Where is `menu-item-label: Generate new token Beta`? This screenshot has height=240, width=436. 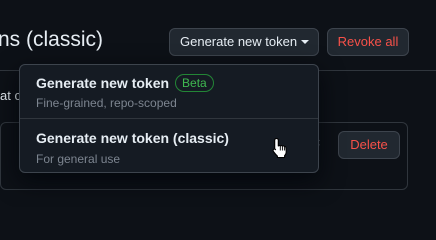 menu-item-label: Generate new token Beta is located at coordinates (125, 83).